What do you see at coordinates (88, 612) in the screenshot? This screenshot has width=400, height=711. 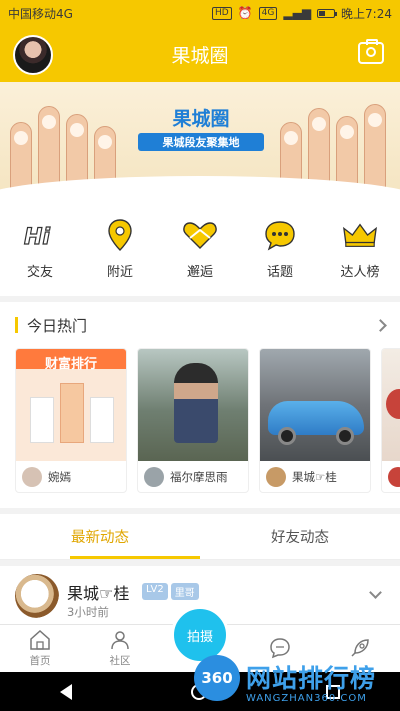 I see `post-time: 3小时前` at bounding box center [88, 612].